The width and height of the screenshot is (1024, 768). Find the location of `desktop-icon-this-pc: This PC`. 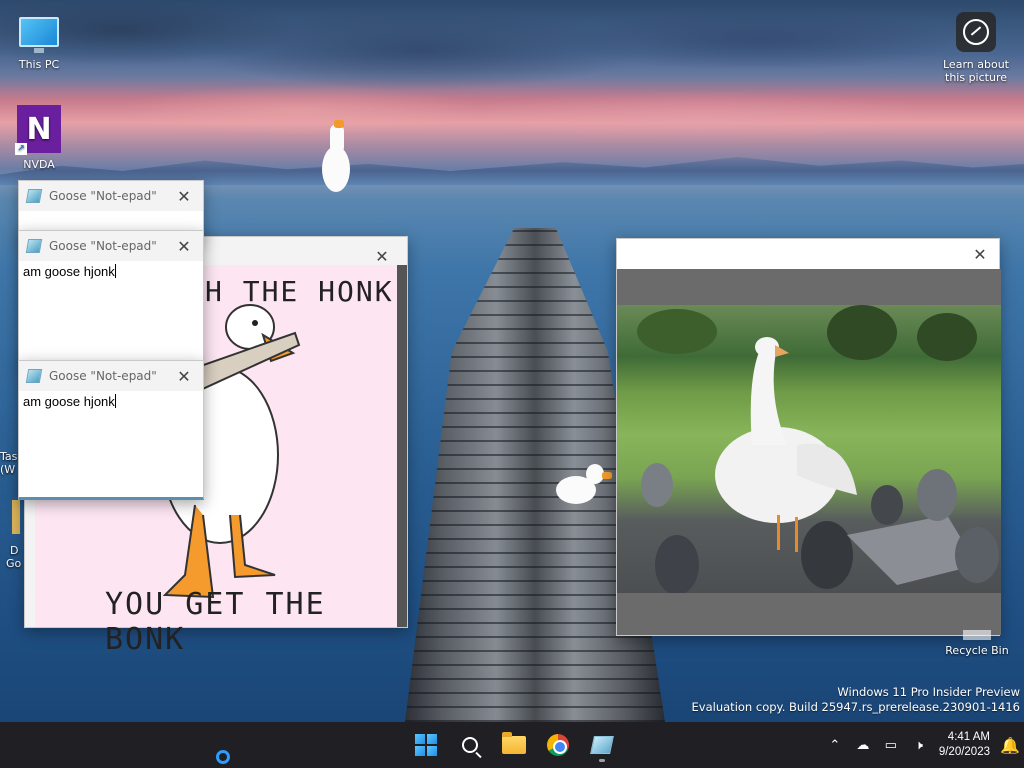

desktop-icon-this-pc: This PC is located at coordinates (39, 40).